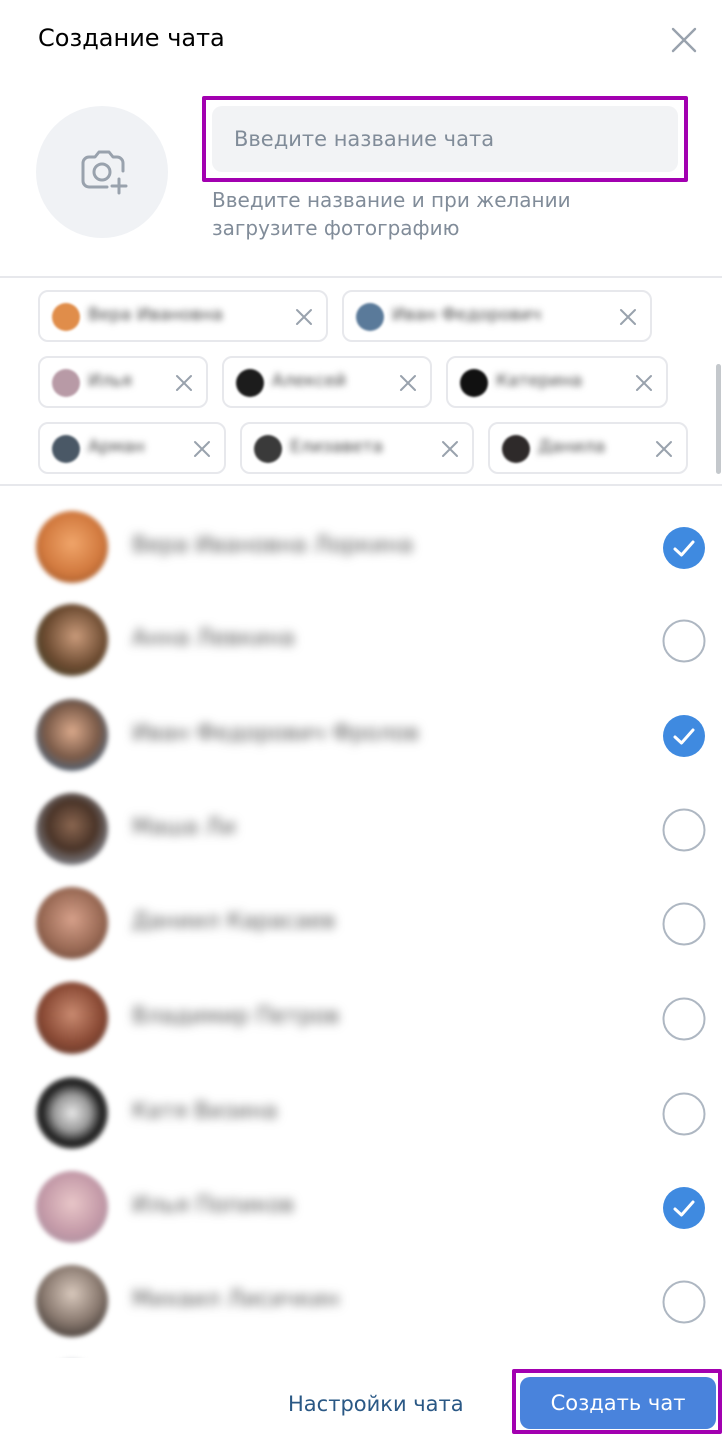  What do you see at coordinates (376, 1404) in the screenshot?
I see `chat-settings-link: Настройки чата` at bounding box center [376, 1404].